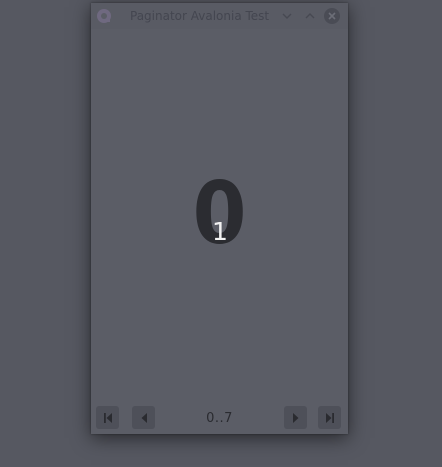 The width and height of the screenshot is (442, 467). I want to click on last-page-button, so click(329, 417).